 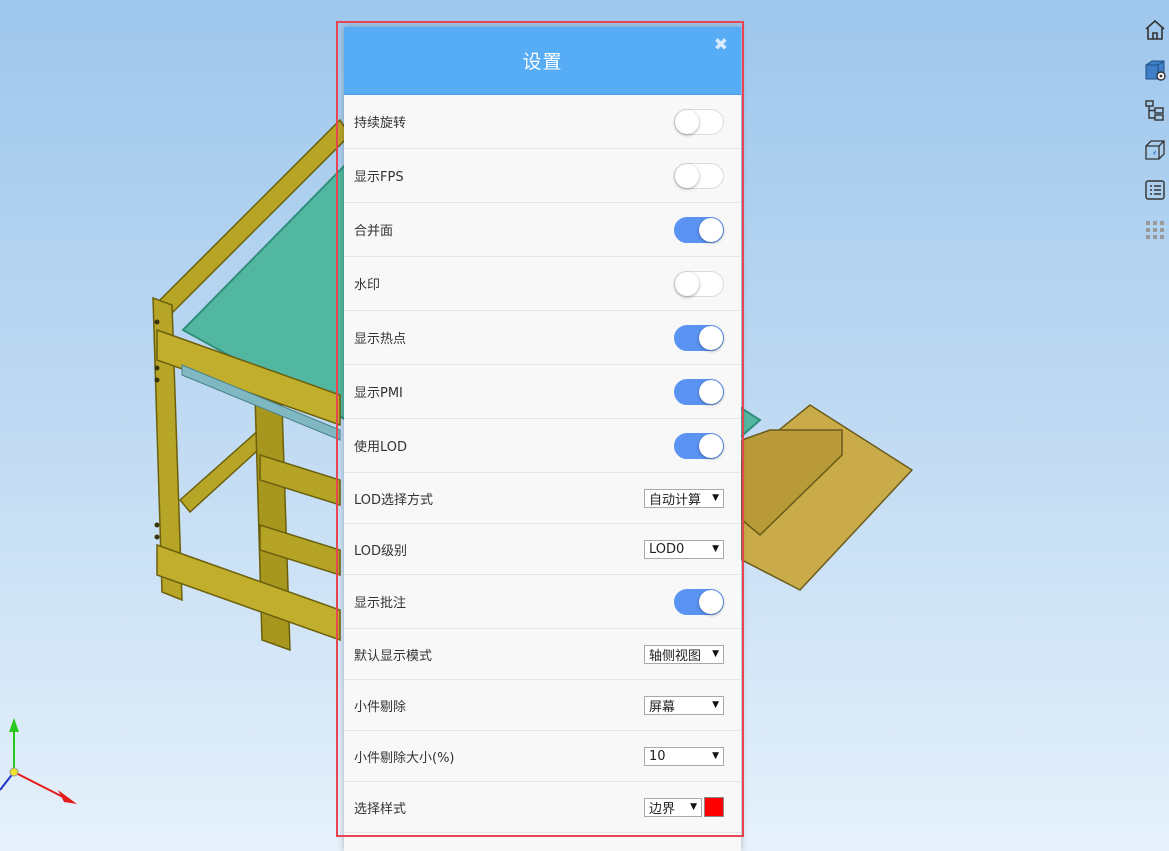 I want to click on close-button: ✖, so click(x=721, y=45).